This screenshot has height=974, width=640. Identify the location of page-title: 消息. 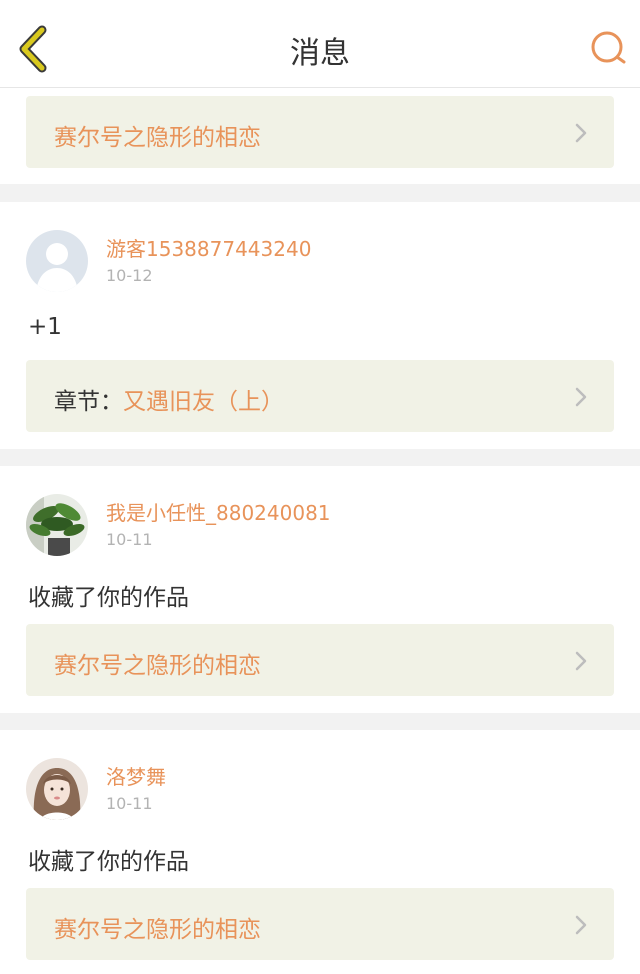
(320, 53).